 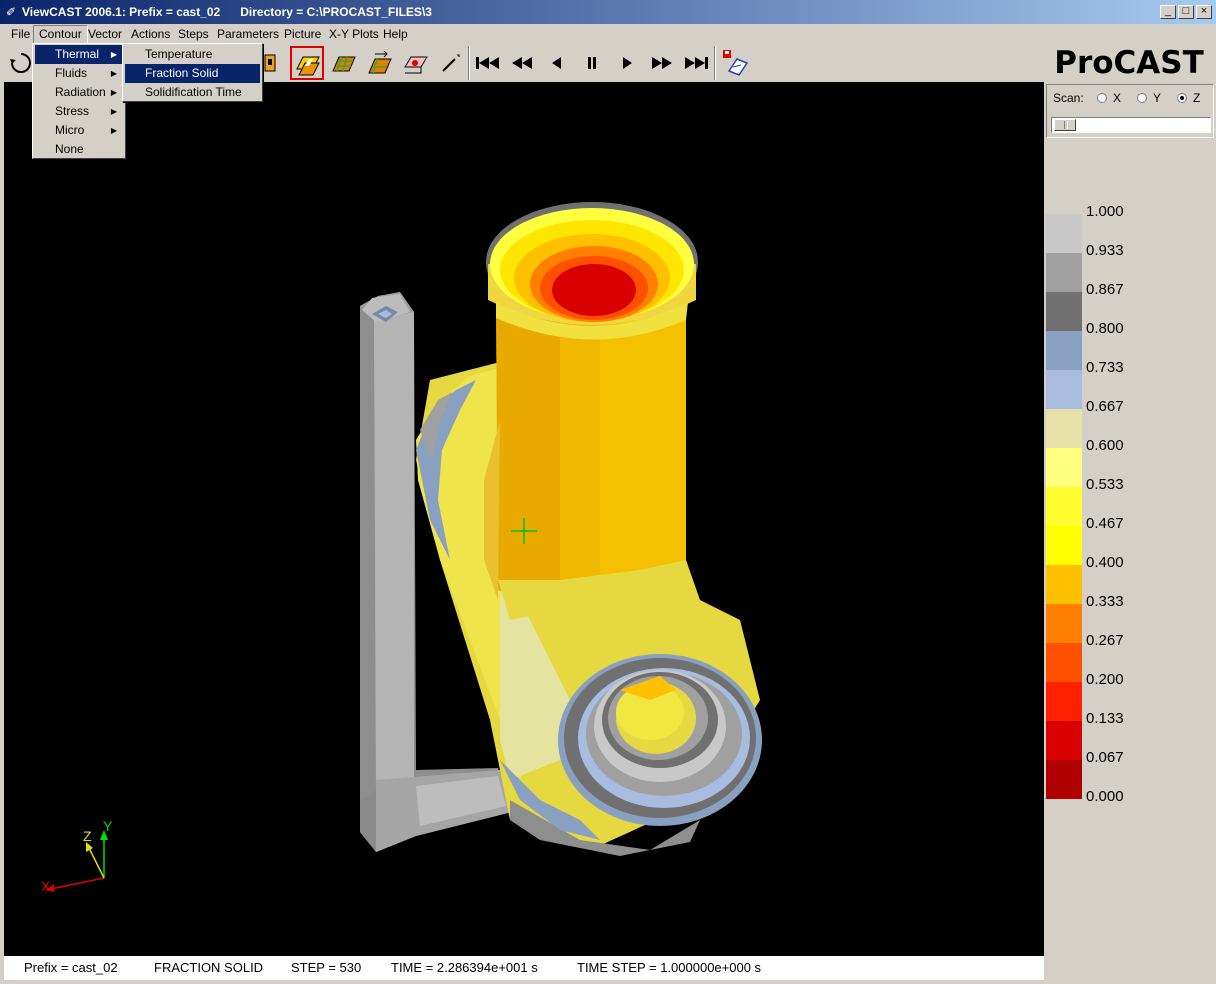 I want to click on menu-xy-plots: X-Y Plots, so click(x=354, y=34).